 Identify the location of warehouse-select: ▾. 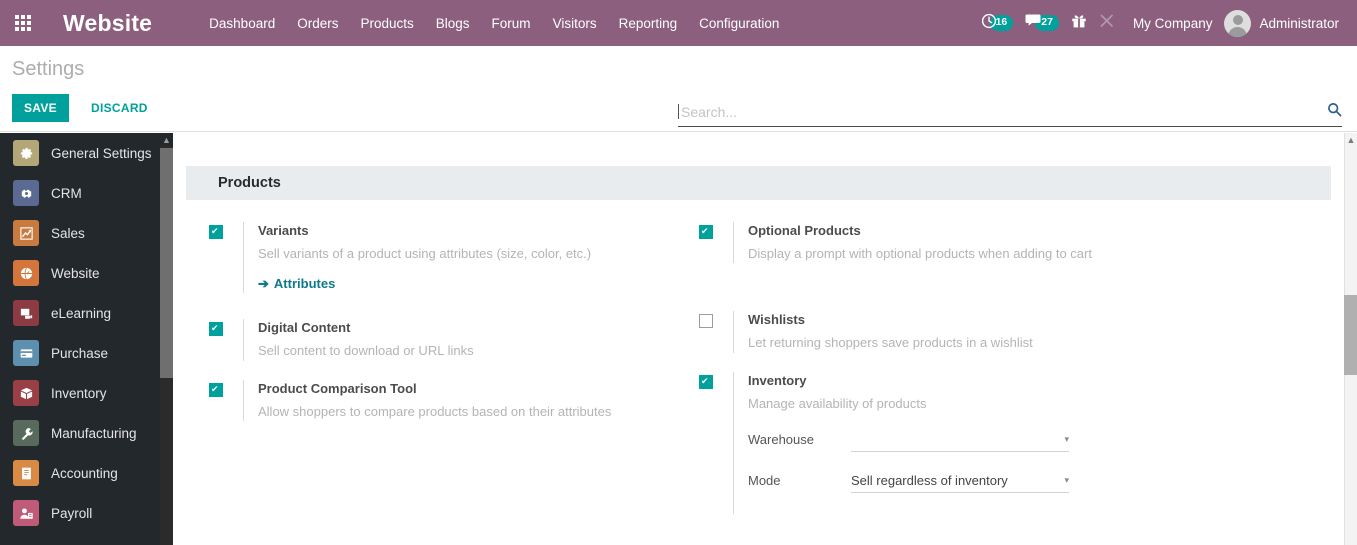
(960, 442).